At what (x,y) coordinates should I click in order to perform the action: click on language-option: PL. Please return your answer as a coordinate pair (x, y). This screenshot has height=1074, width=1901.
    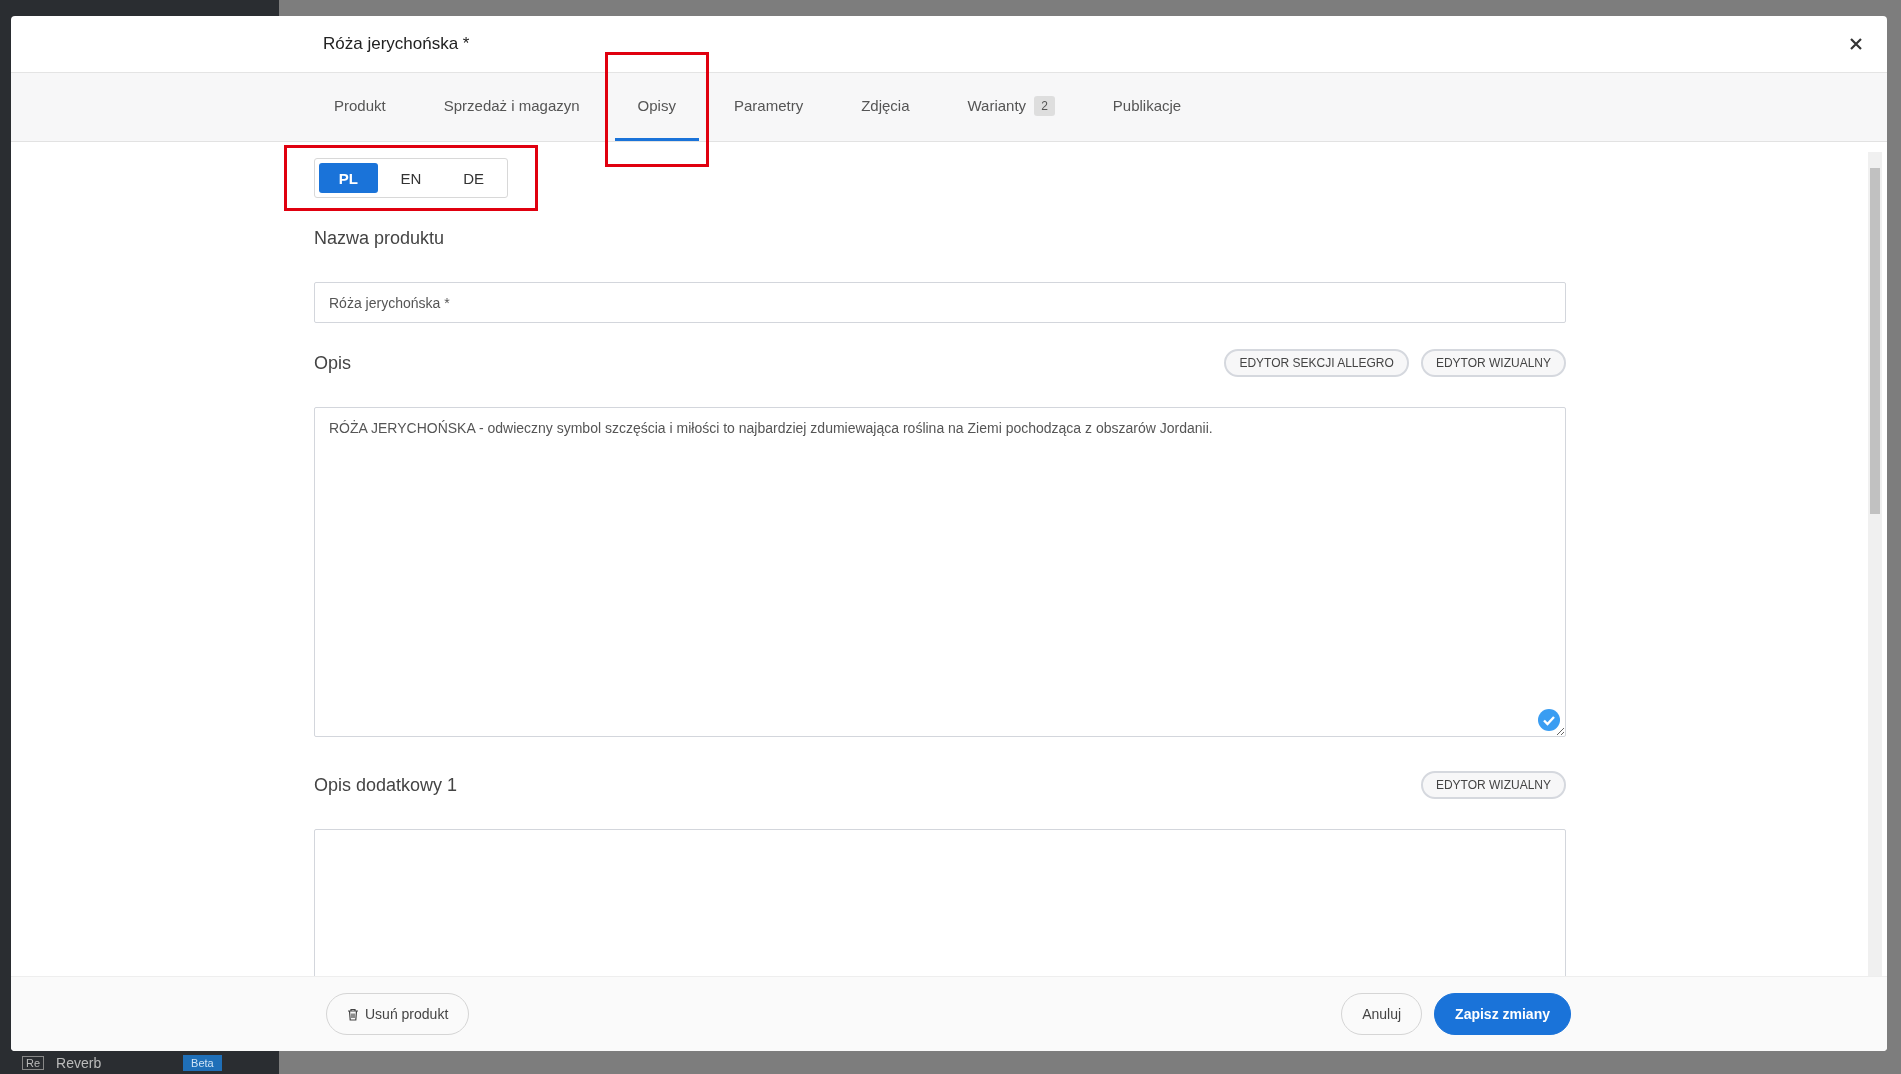
    Looking at the image, I should click on (348, 178).